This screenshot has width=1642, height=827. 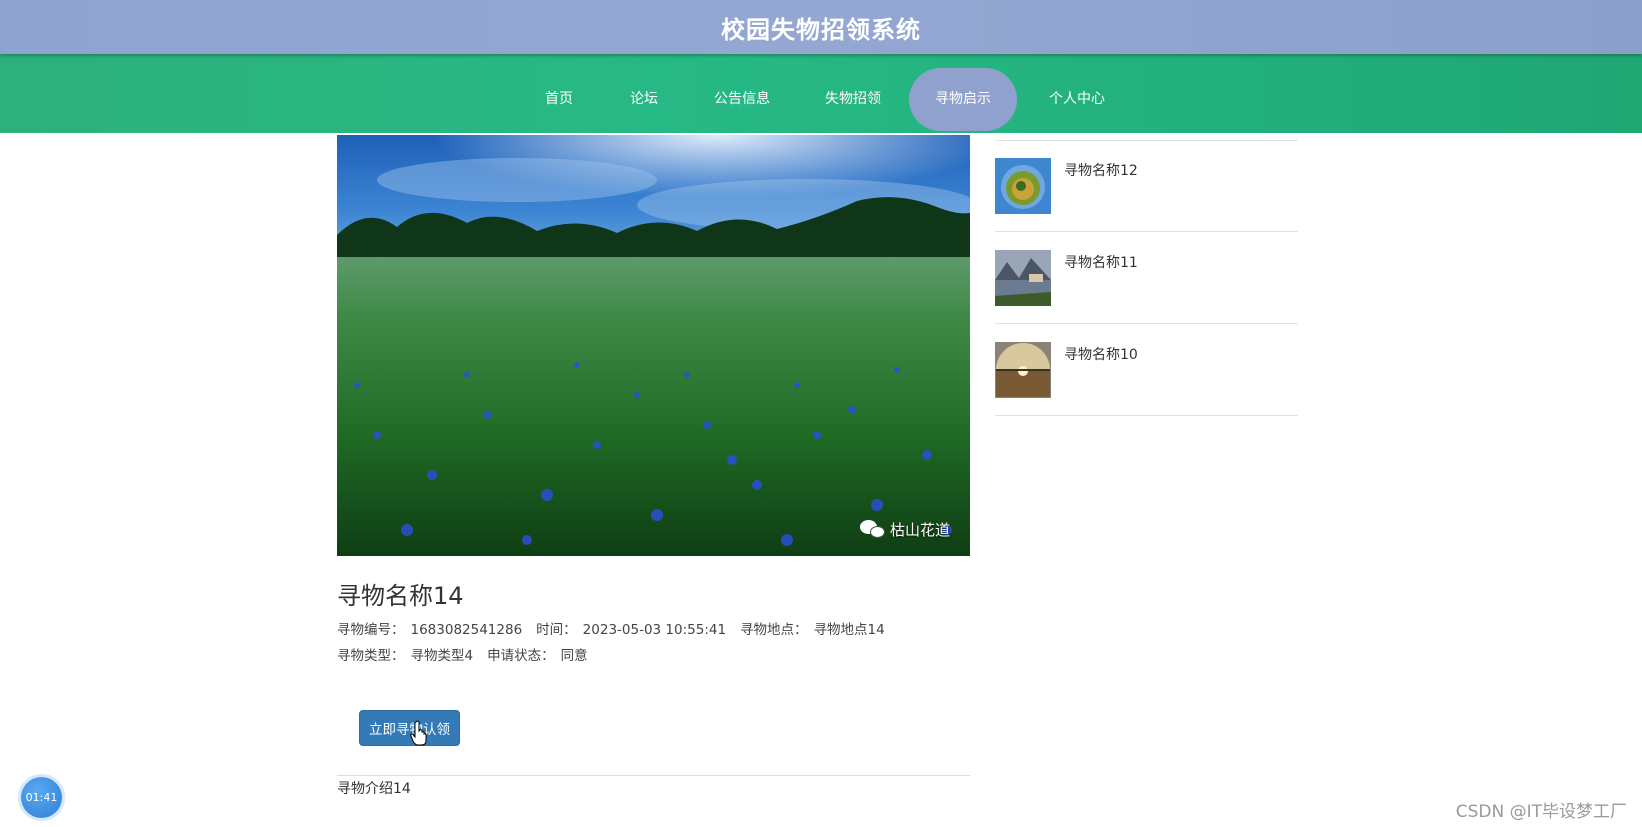 I want to click on nav-item-lost-and-found: 失物招领, so click(x=853, y=99).